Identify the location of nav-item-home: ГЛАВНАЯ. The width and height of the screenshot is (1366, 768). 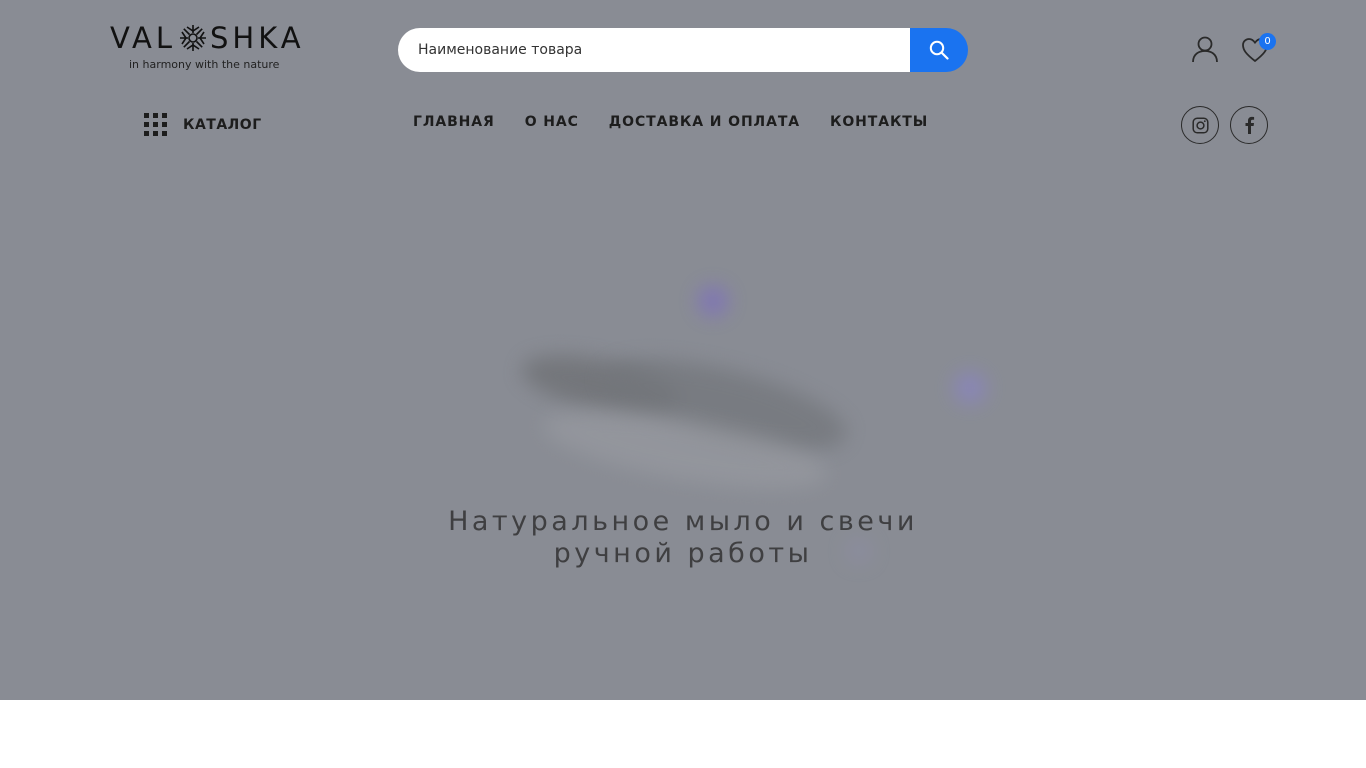
(454, 122).